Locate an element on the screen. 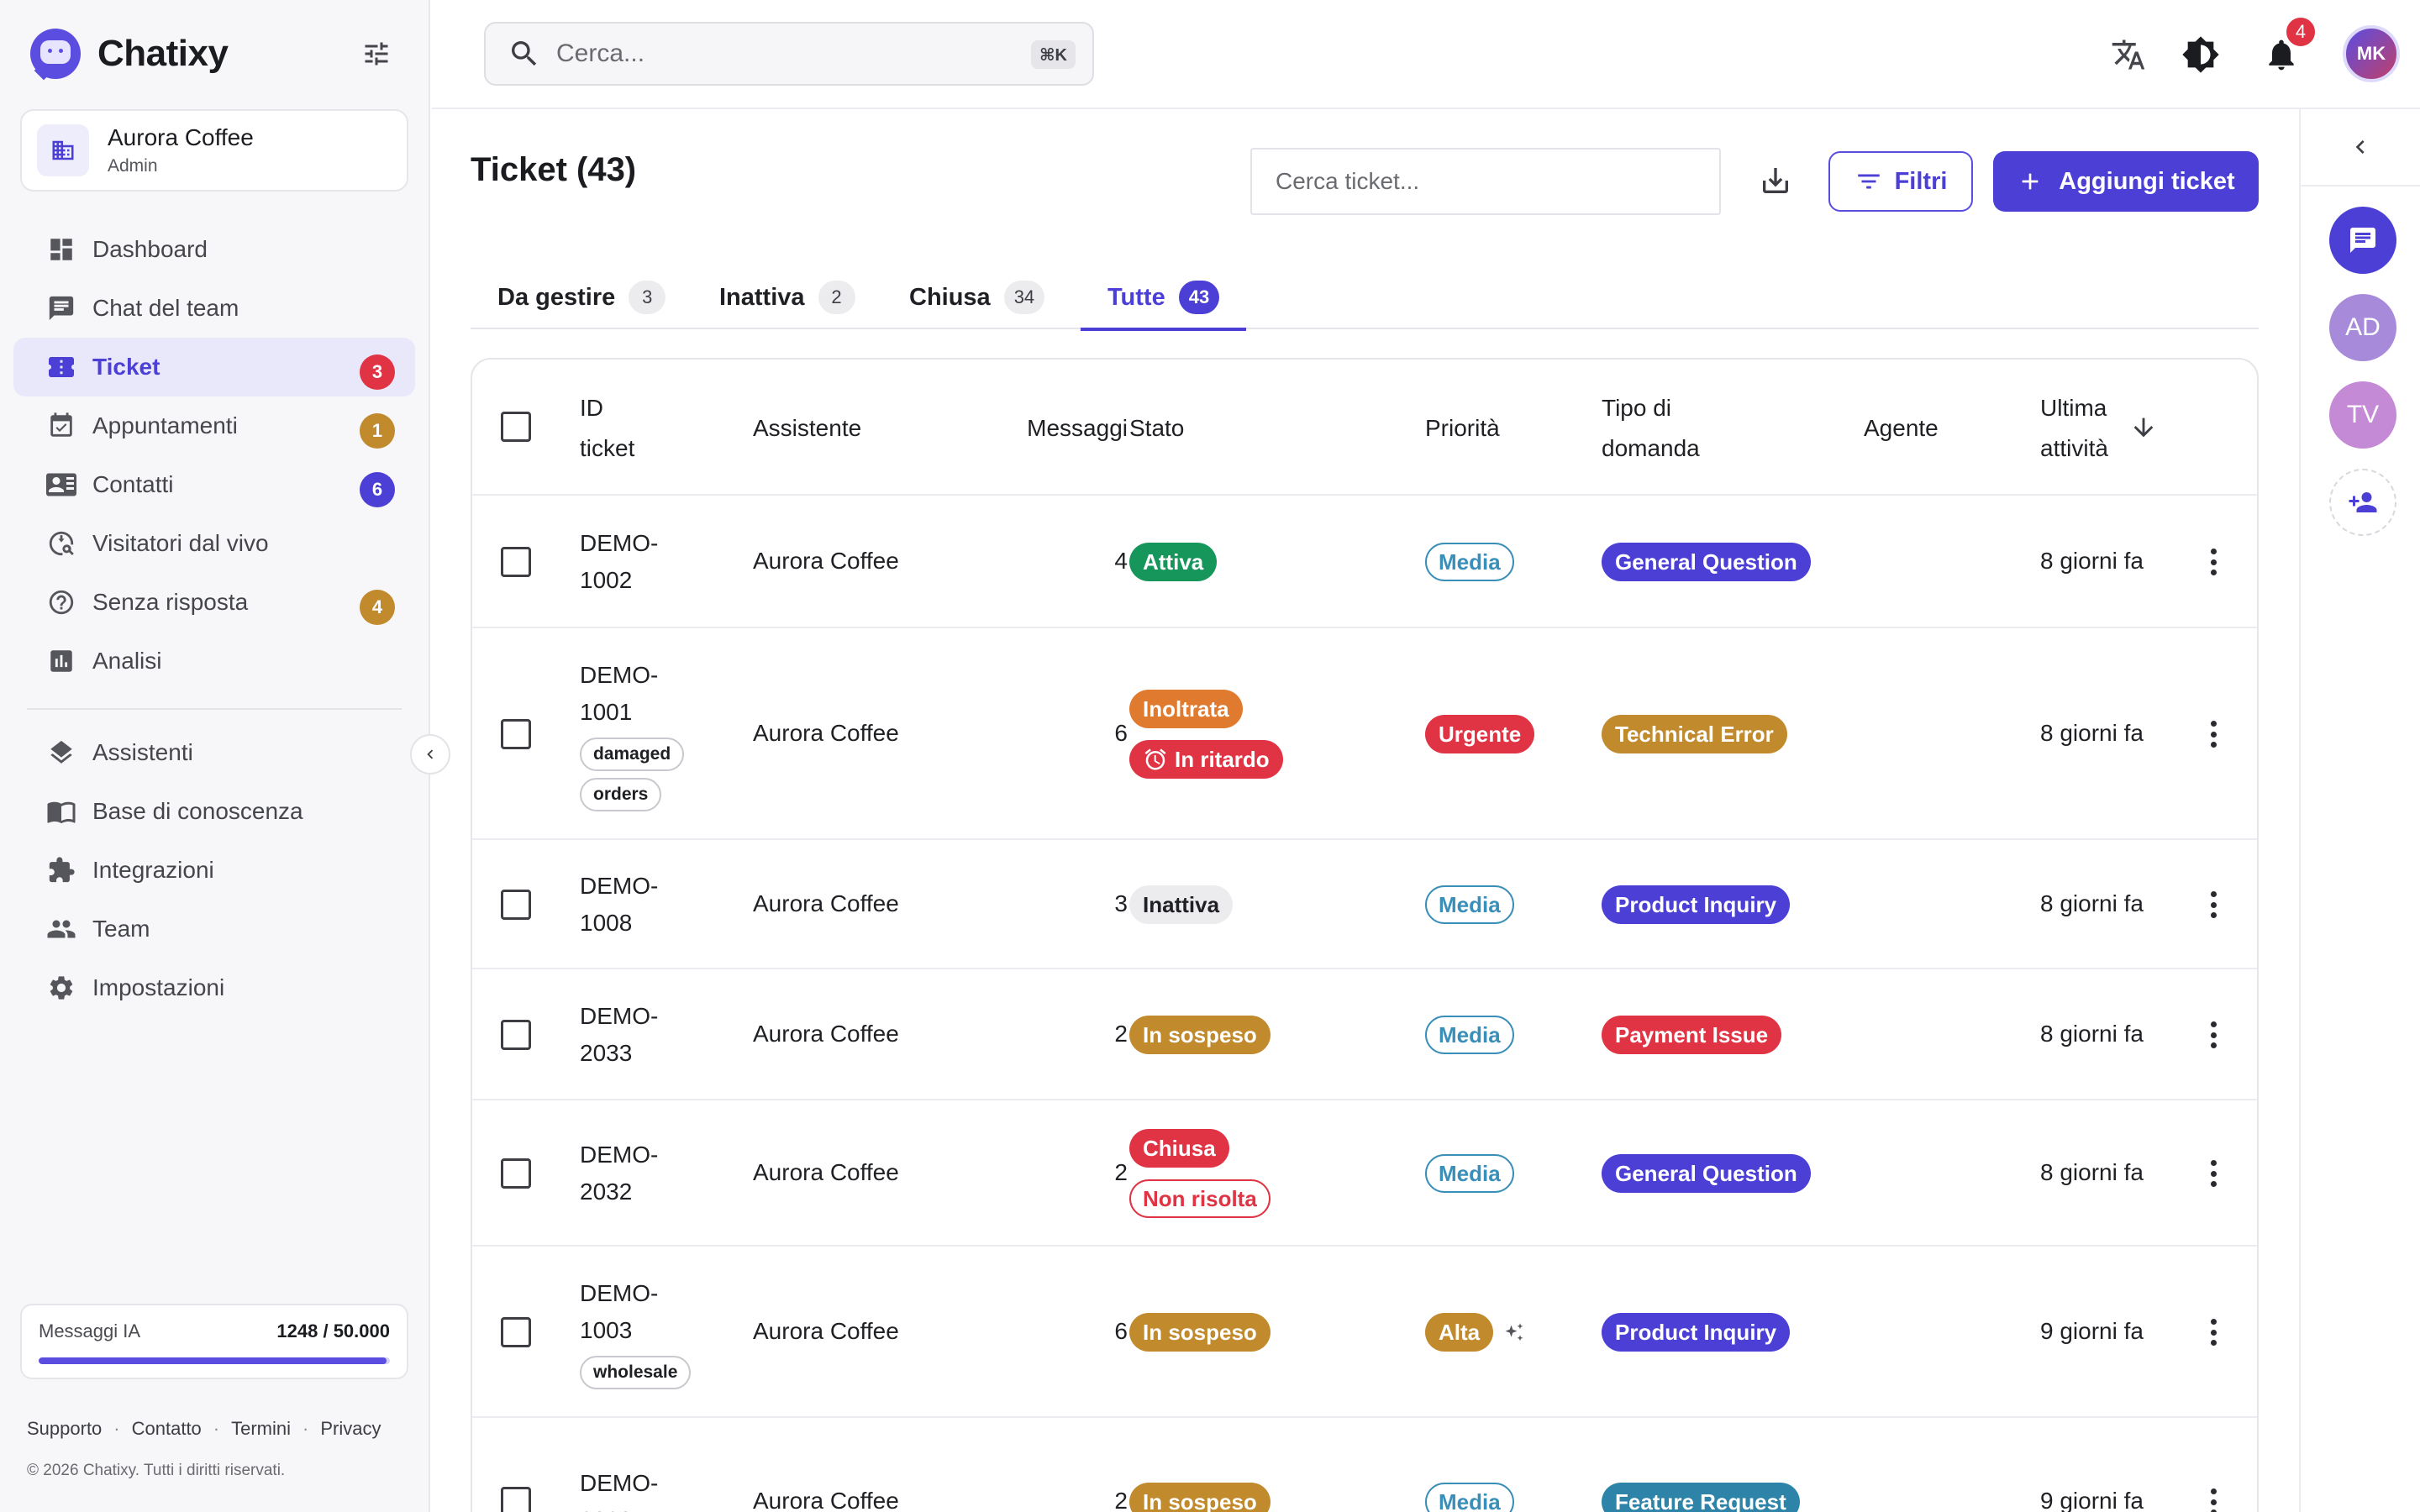 The height and width of the screenshot is (1512, 2420). column-header-type: Tipo di domanda is located at coordinates (1651, 428).